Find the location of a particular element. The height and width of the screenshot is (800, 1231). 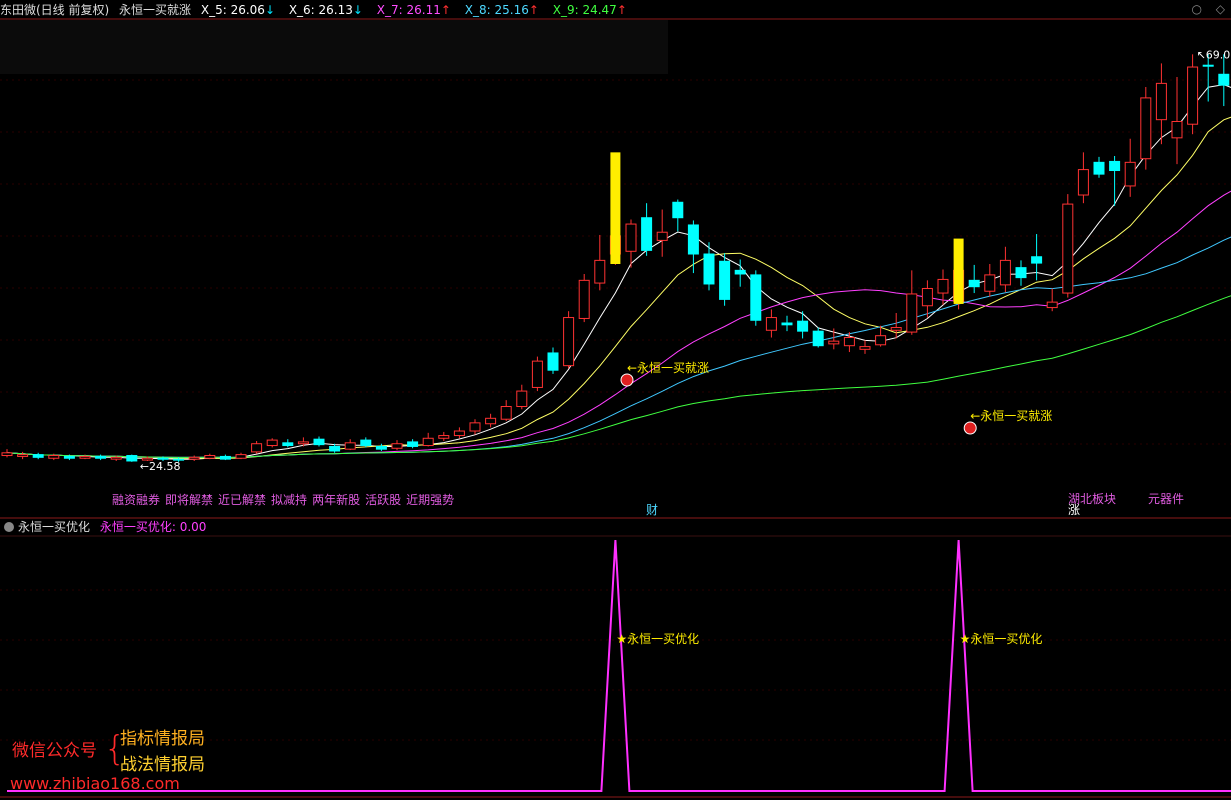

watermark-prefix: 微信公众号 is located at coordinates (54, 751).